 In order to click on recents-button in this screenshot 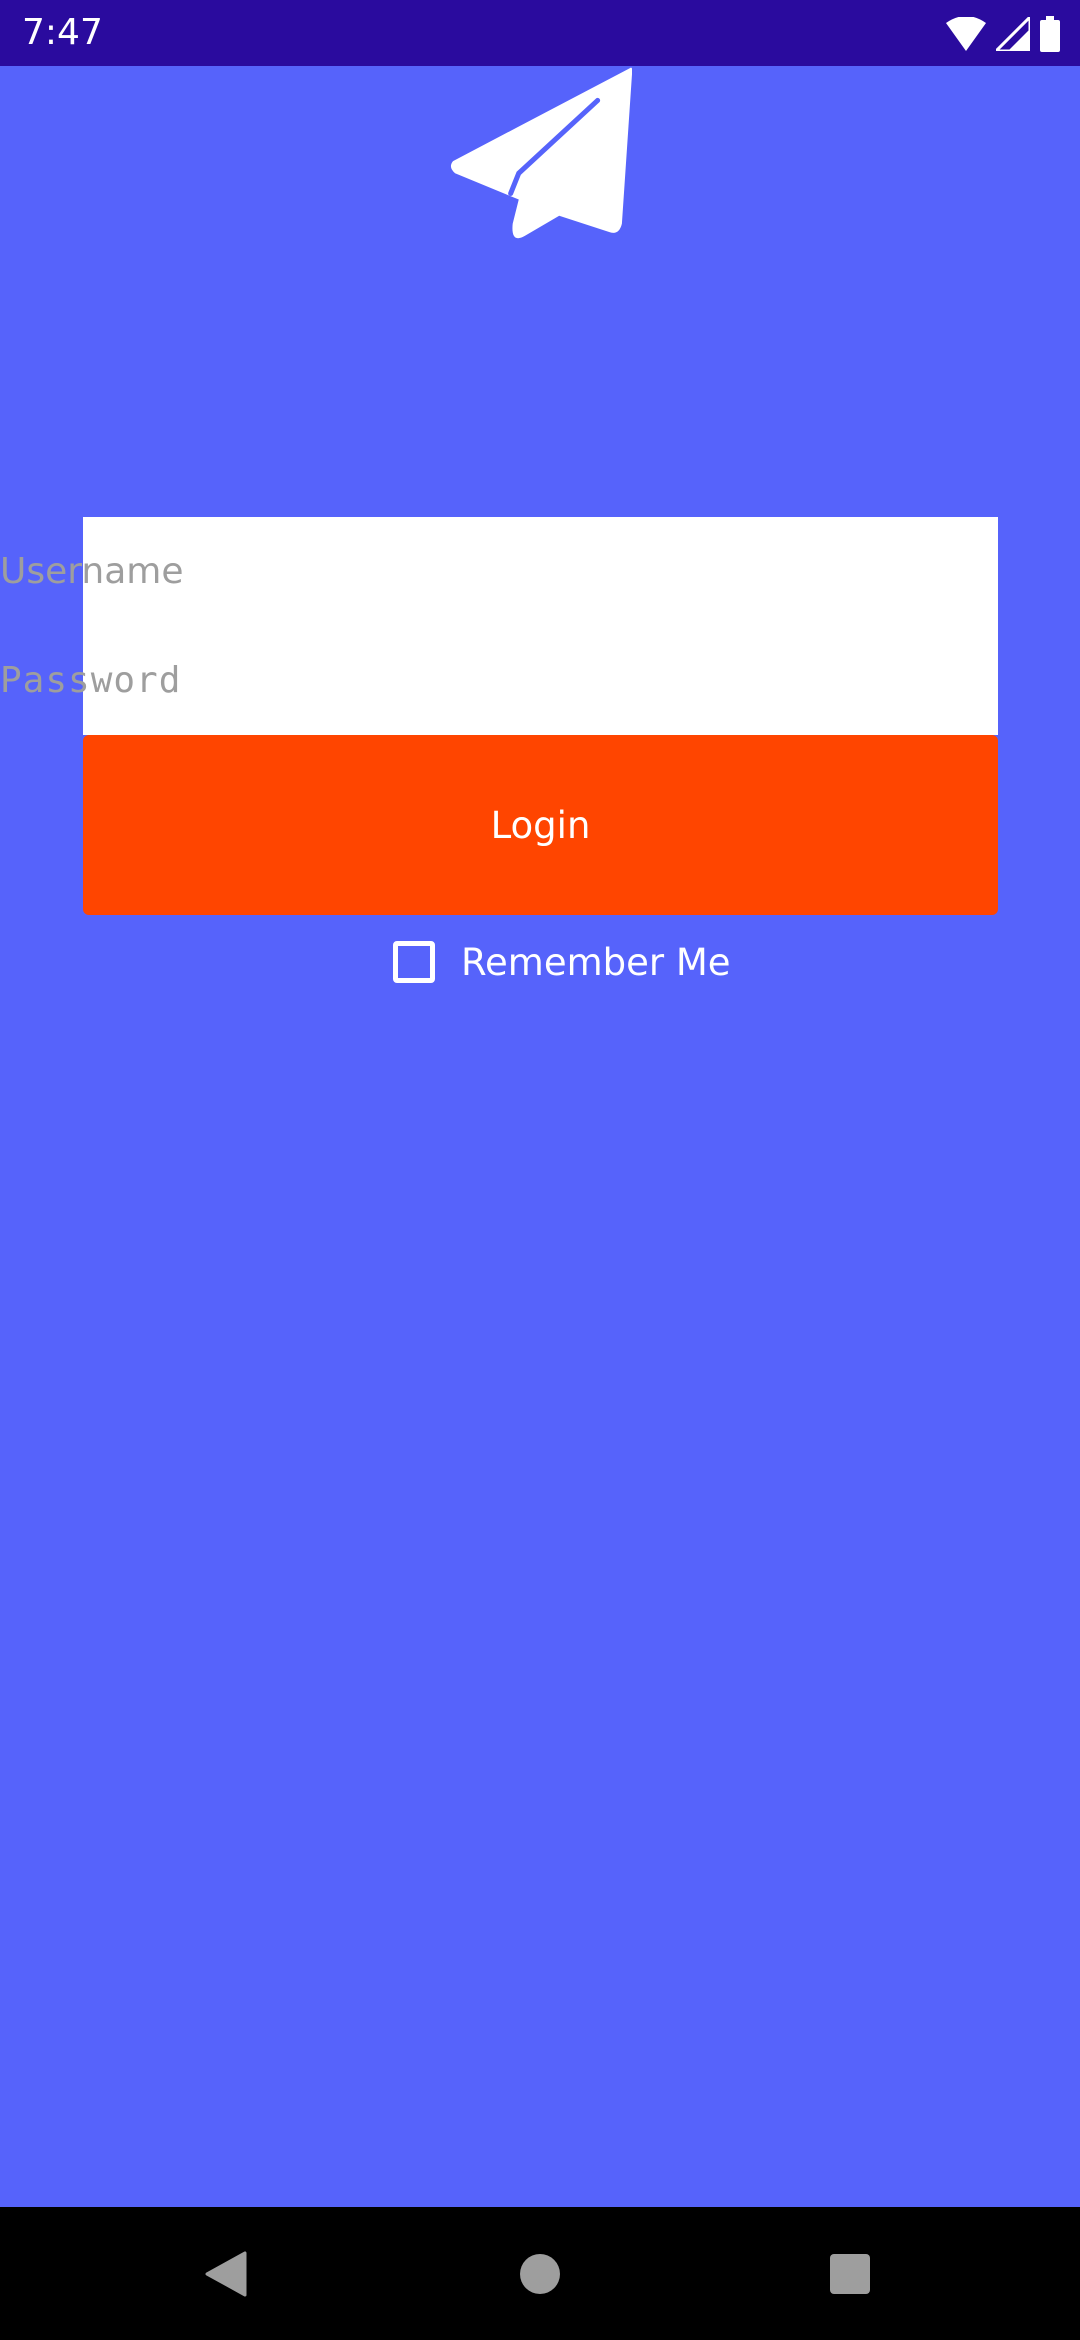, I will do `click(850, 2273)`.